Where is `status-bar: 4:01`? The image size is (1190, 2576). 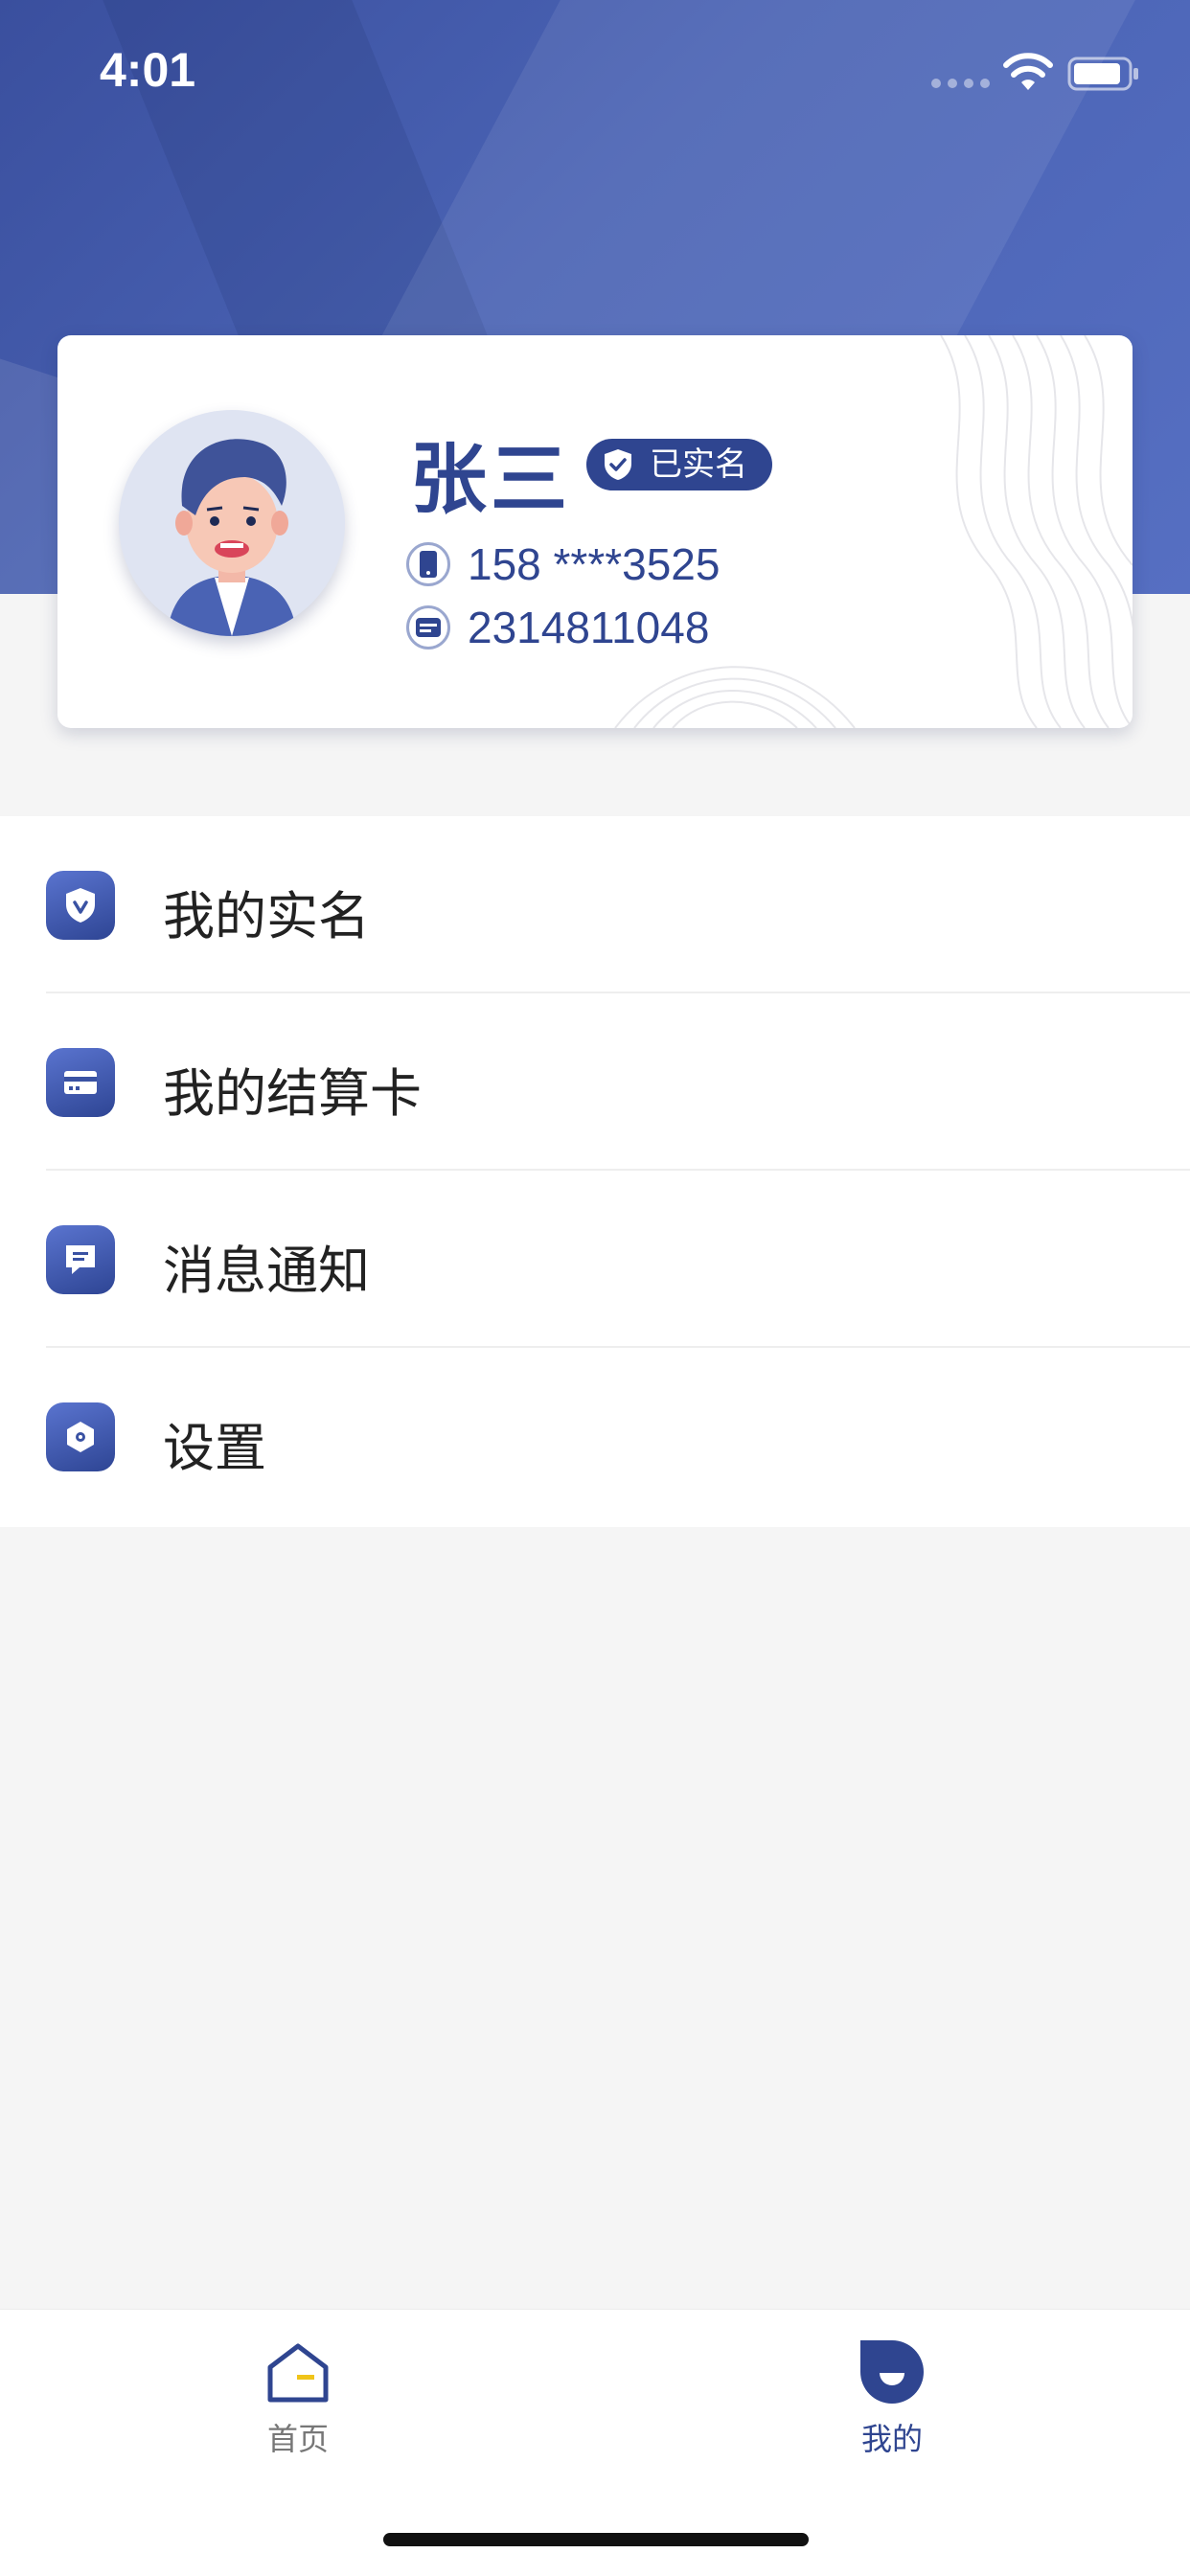
status-bar: 4:01 is located at coordinates (595, 72).